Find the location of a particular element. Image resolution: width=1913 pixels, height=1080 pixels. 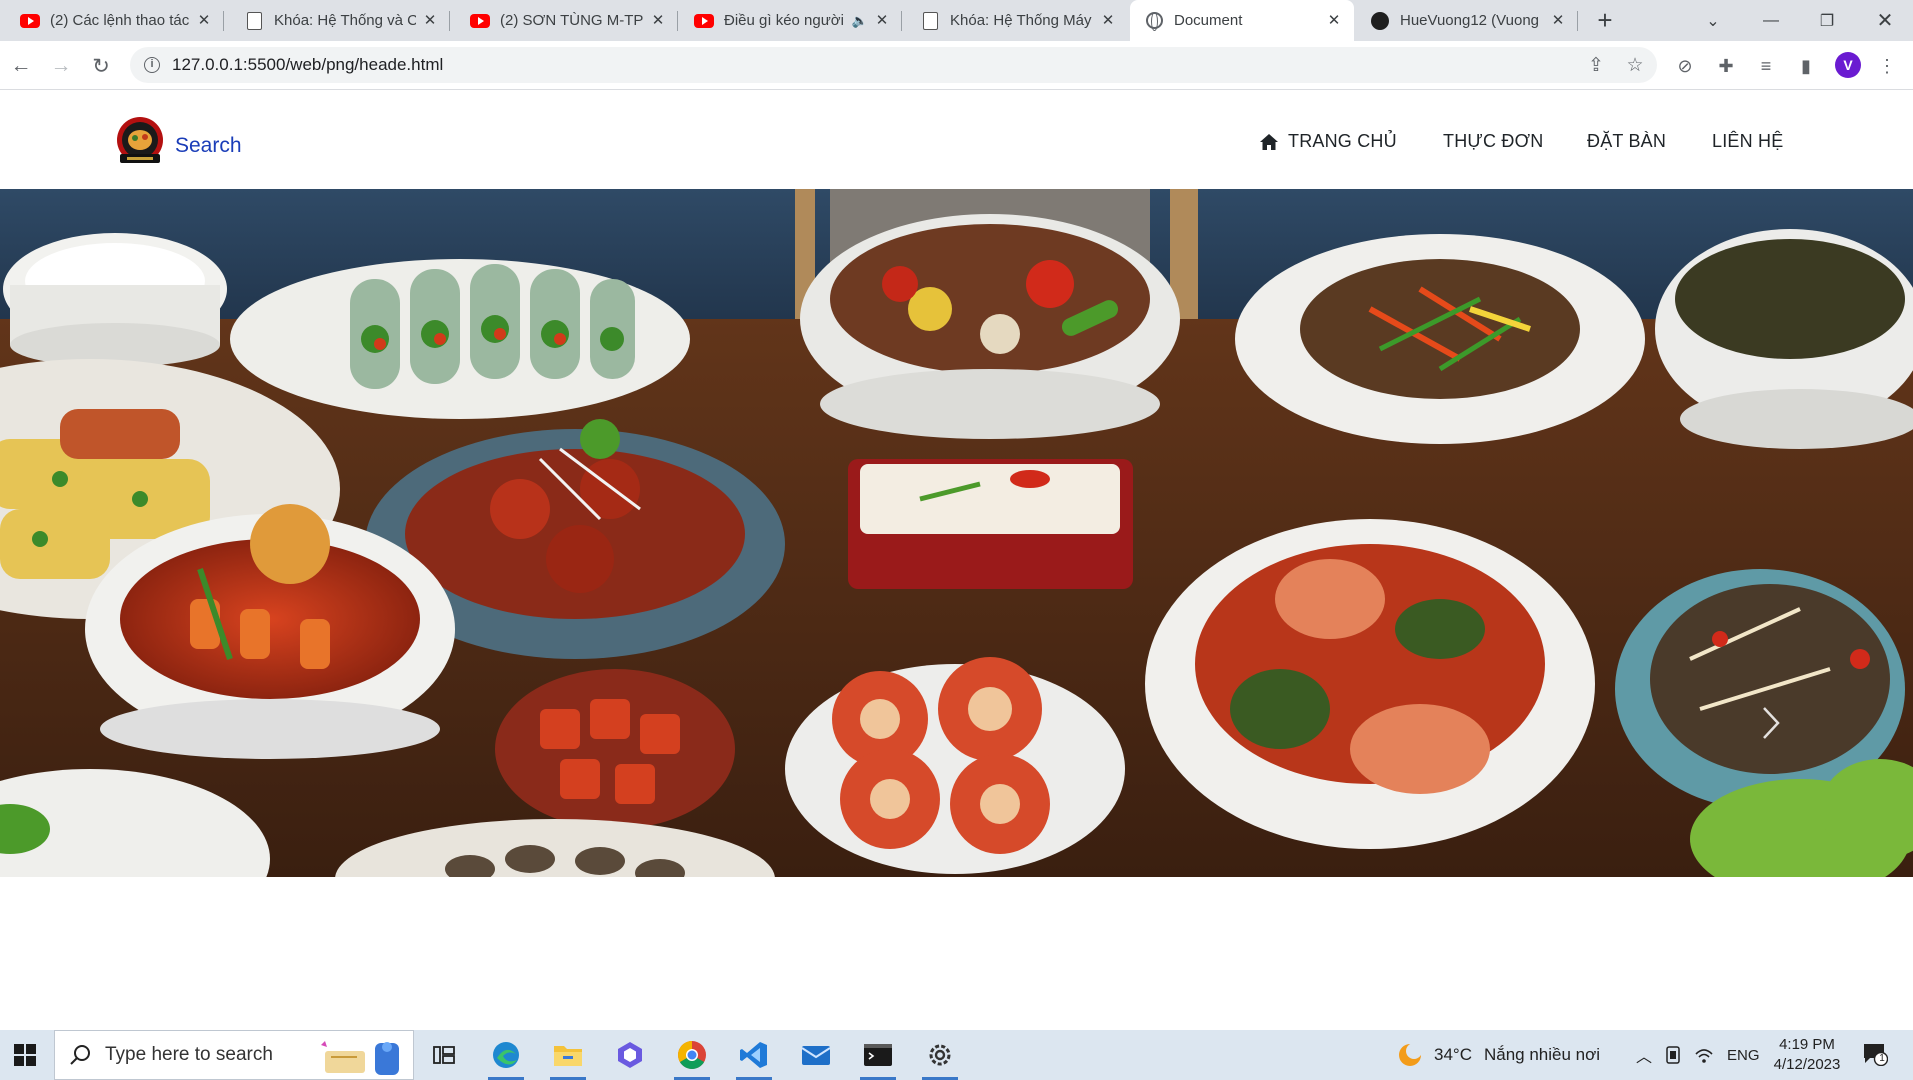

browser-tab: (2) SƠN TÙNG M-TP | ✕ is located at coordinates (567, 20).